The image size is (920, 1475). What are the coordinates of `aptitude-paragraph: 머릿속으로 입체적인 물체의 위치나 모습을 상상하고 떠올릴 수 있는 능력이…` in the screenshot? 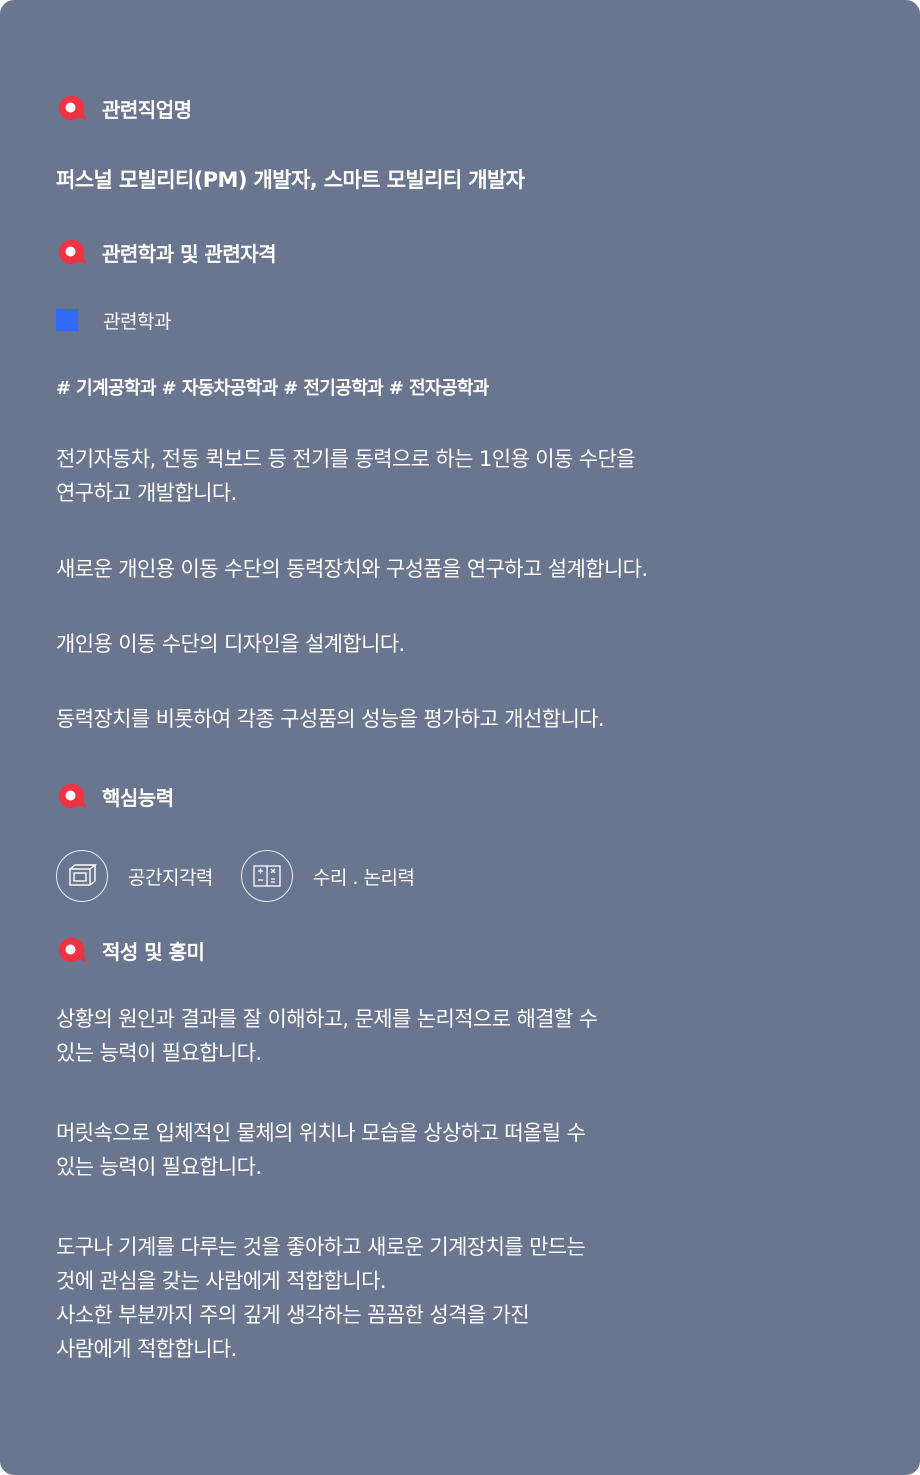 It's located at (321, 1150).